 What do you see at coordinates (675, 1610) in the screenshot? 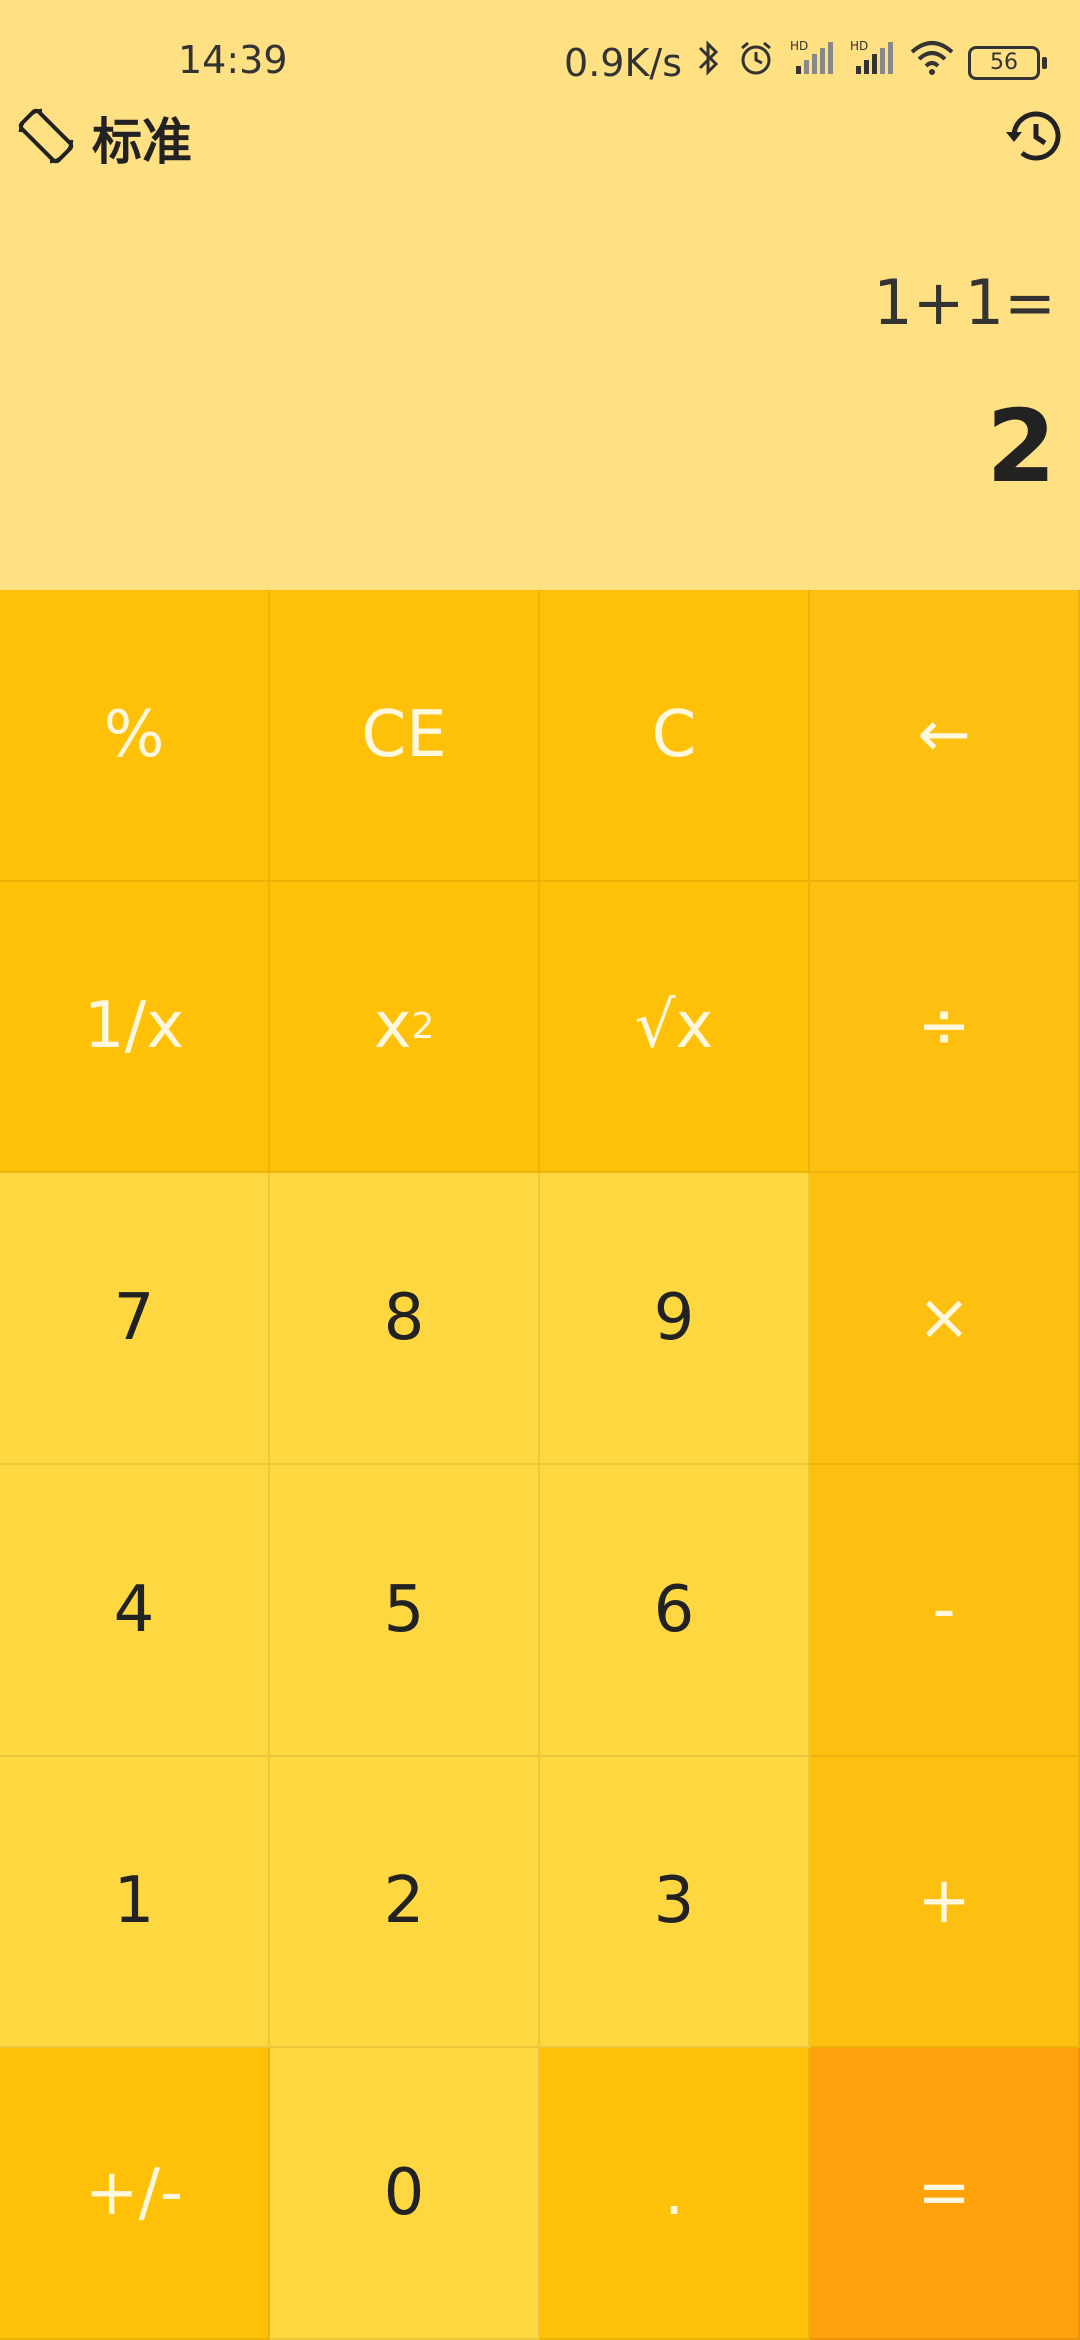
I see `digit-6-button: 6` at bounding box center [675, 1610].